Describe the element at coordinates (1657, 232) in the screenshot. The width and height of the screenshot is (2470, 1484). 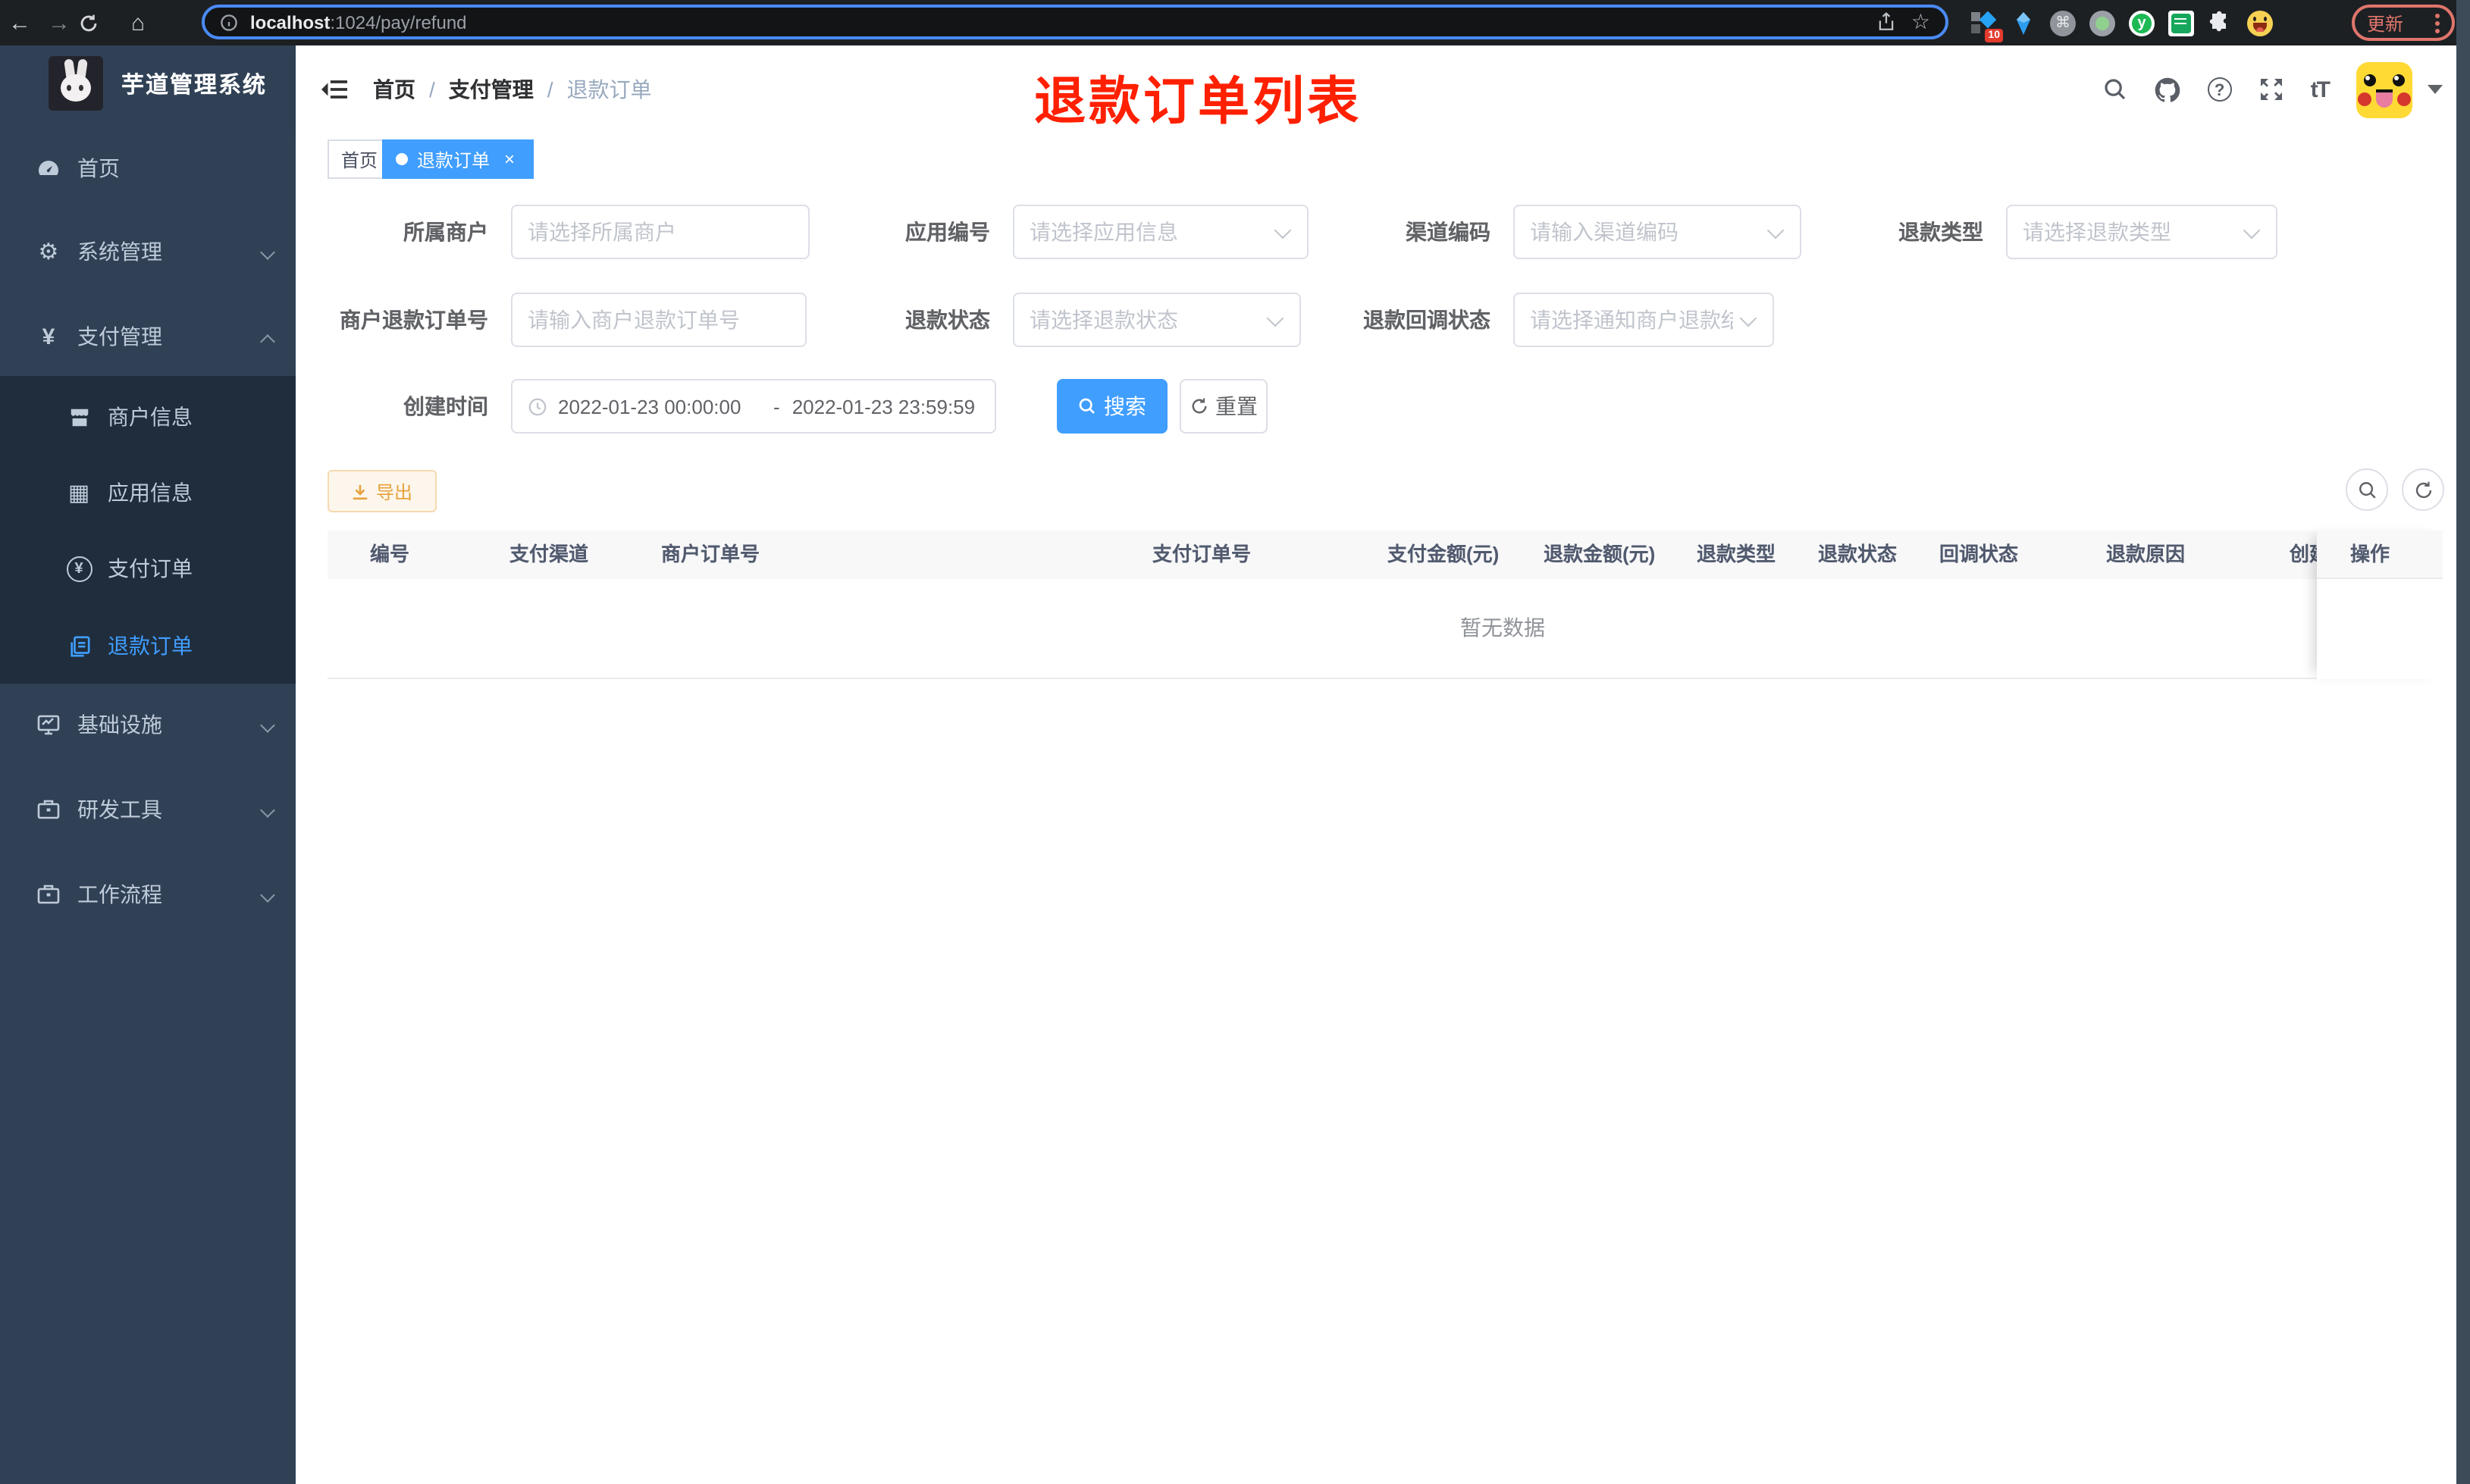
I see `channel-select: 请输入渠道编码` at that location.